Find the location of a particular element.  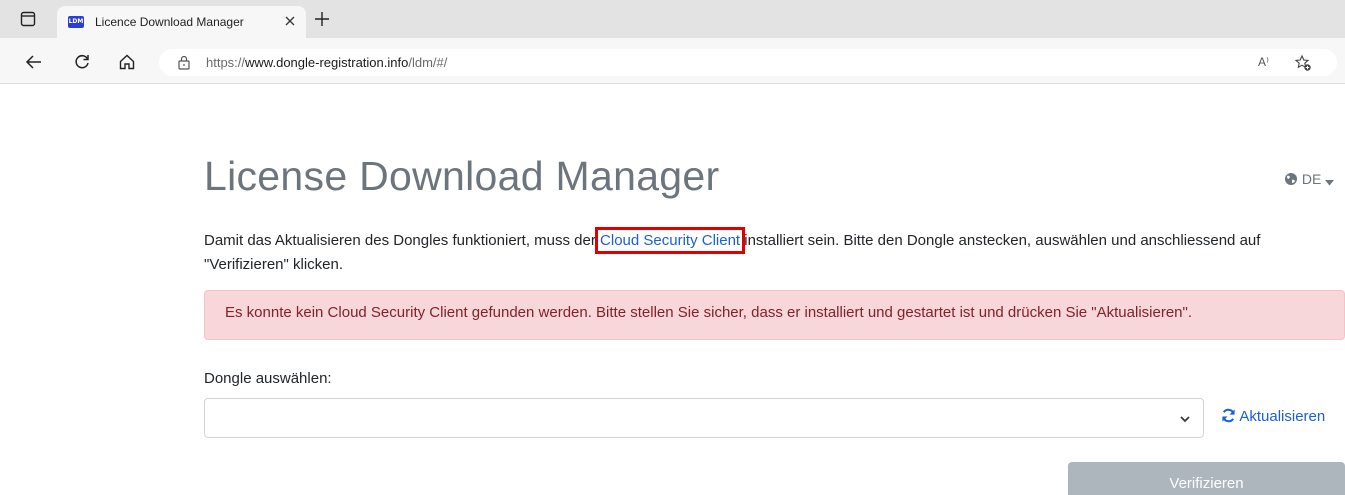

dongle-select is located at coordinates (704, 418).